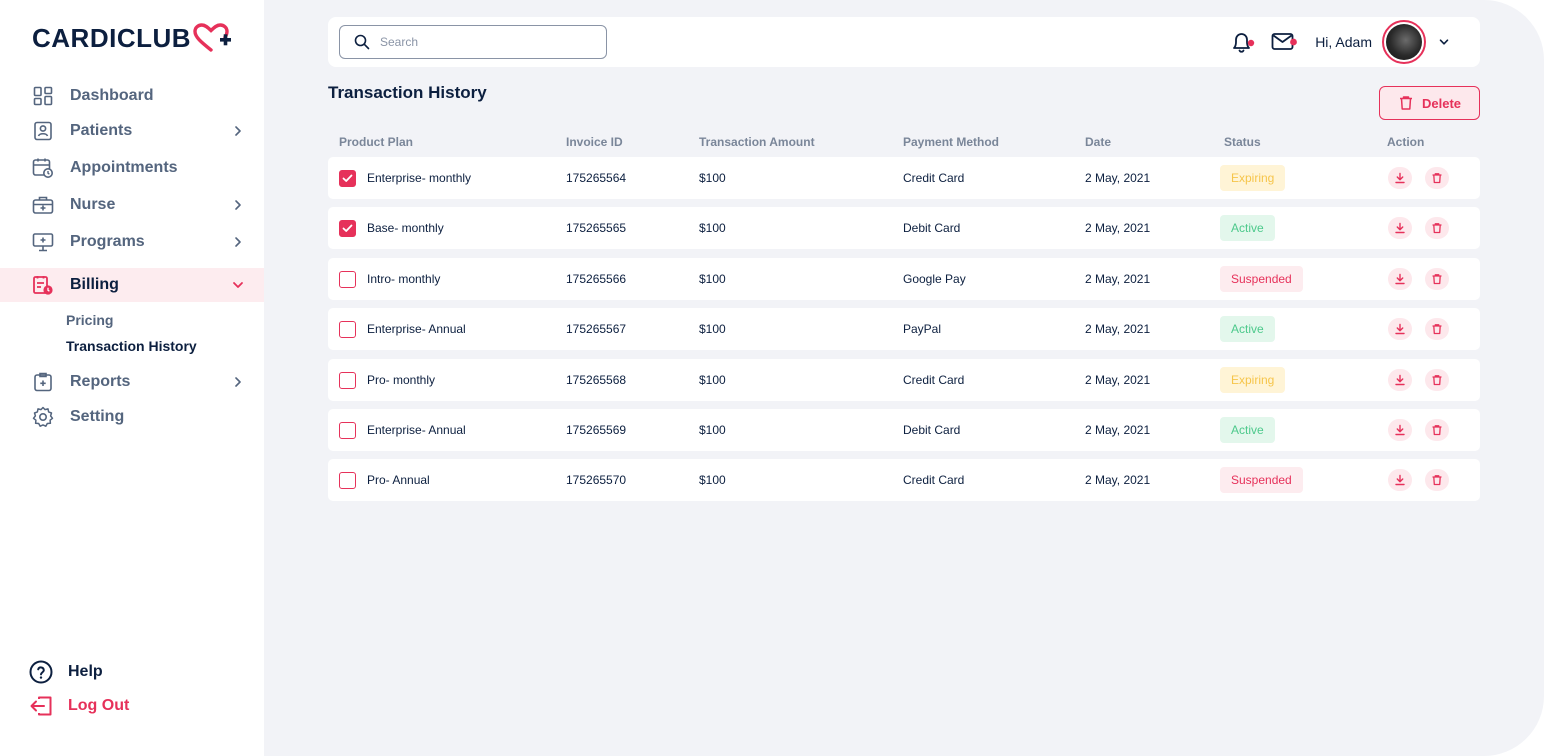 The image size is (1544, 756). Describe the element at coordinates (401, 380) in the screenshot. I see `cell-product-plan: Pro- monthly` at that location.